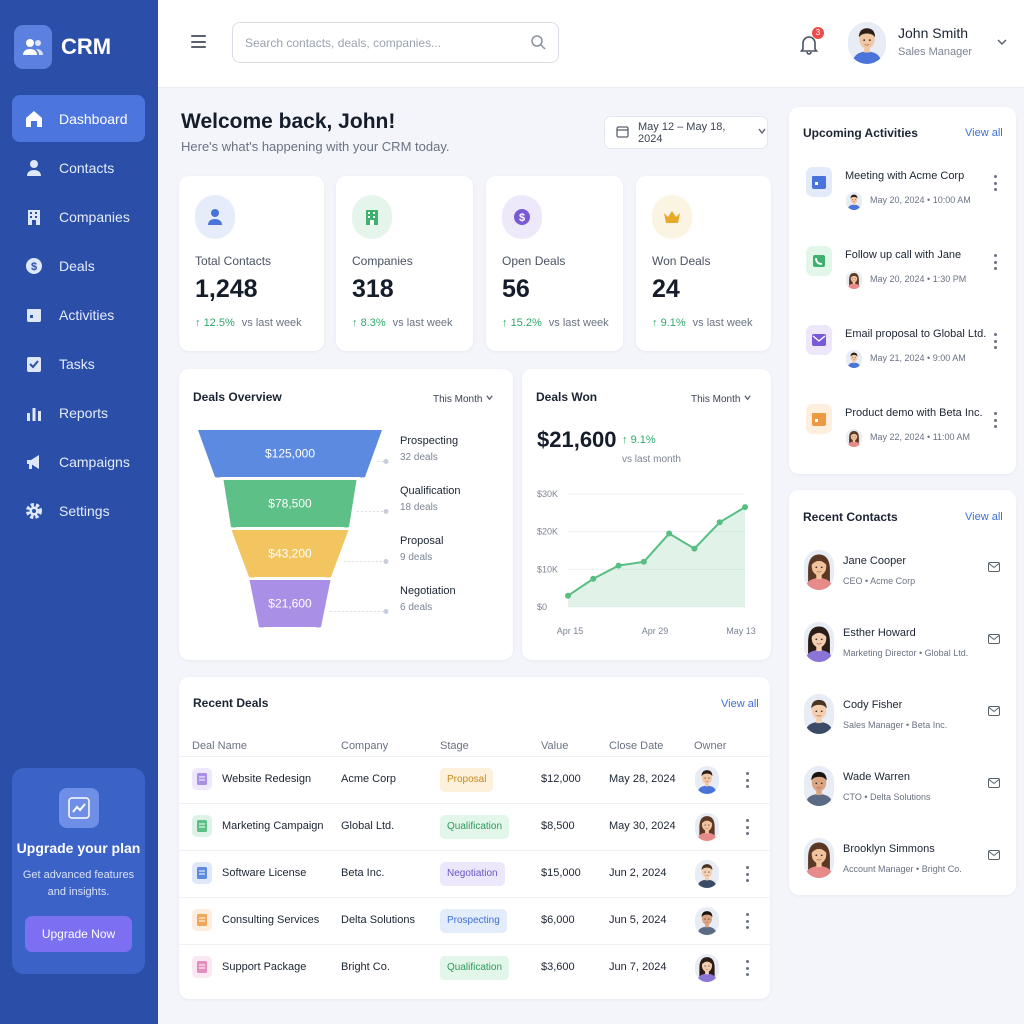 This screenshot has width=1024, height=1024. Describe the element at coordinates (264, 873) in the screenshot. I see `deal-name: Software License` at that location.